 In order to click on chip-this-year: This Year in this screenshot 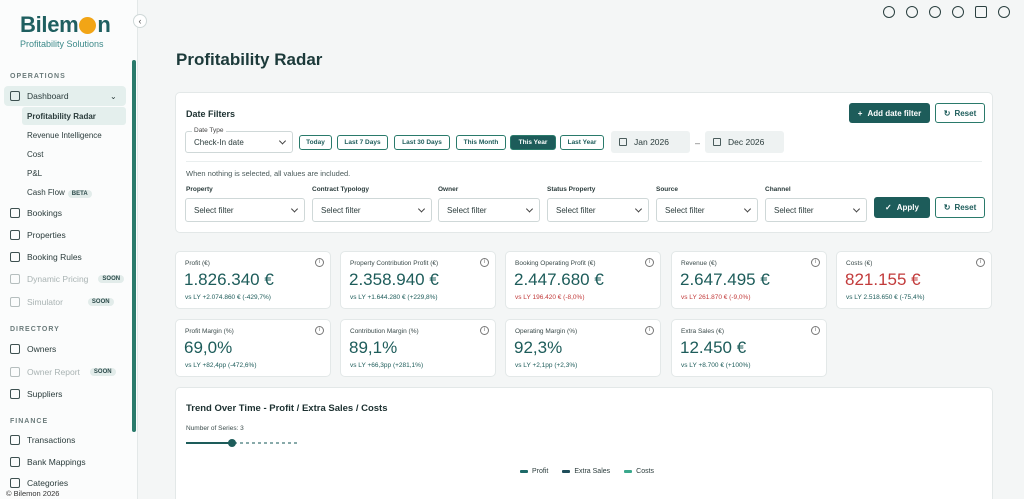, I will do `click(533, 142)`.